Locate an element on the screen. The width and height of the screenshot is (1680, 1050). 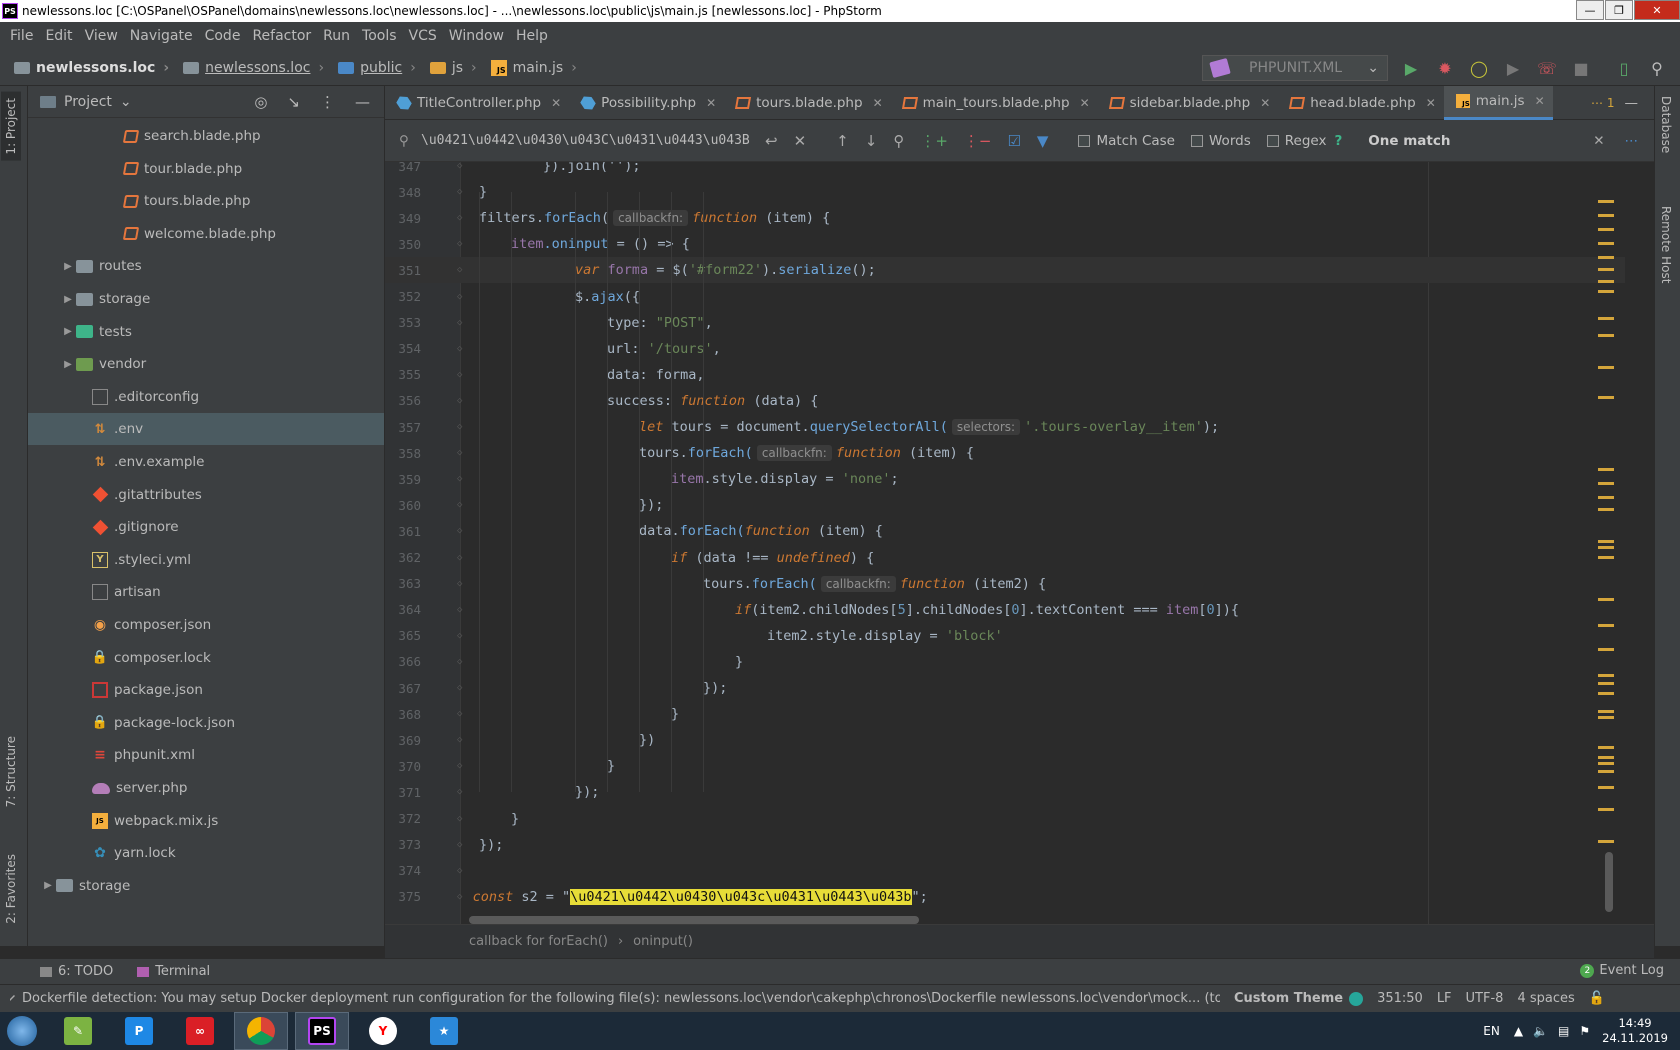
tree-item: ✿ yarn.lock is located at coordinates (206, 853).